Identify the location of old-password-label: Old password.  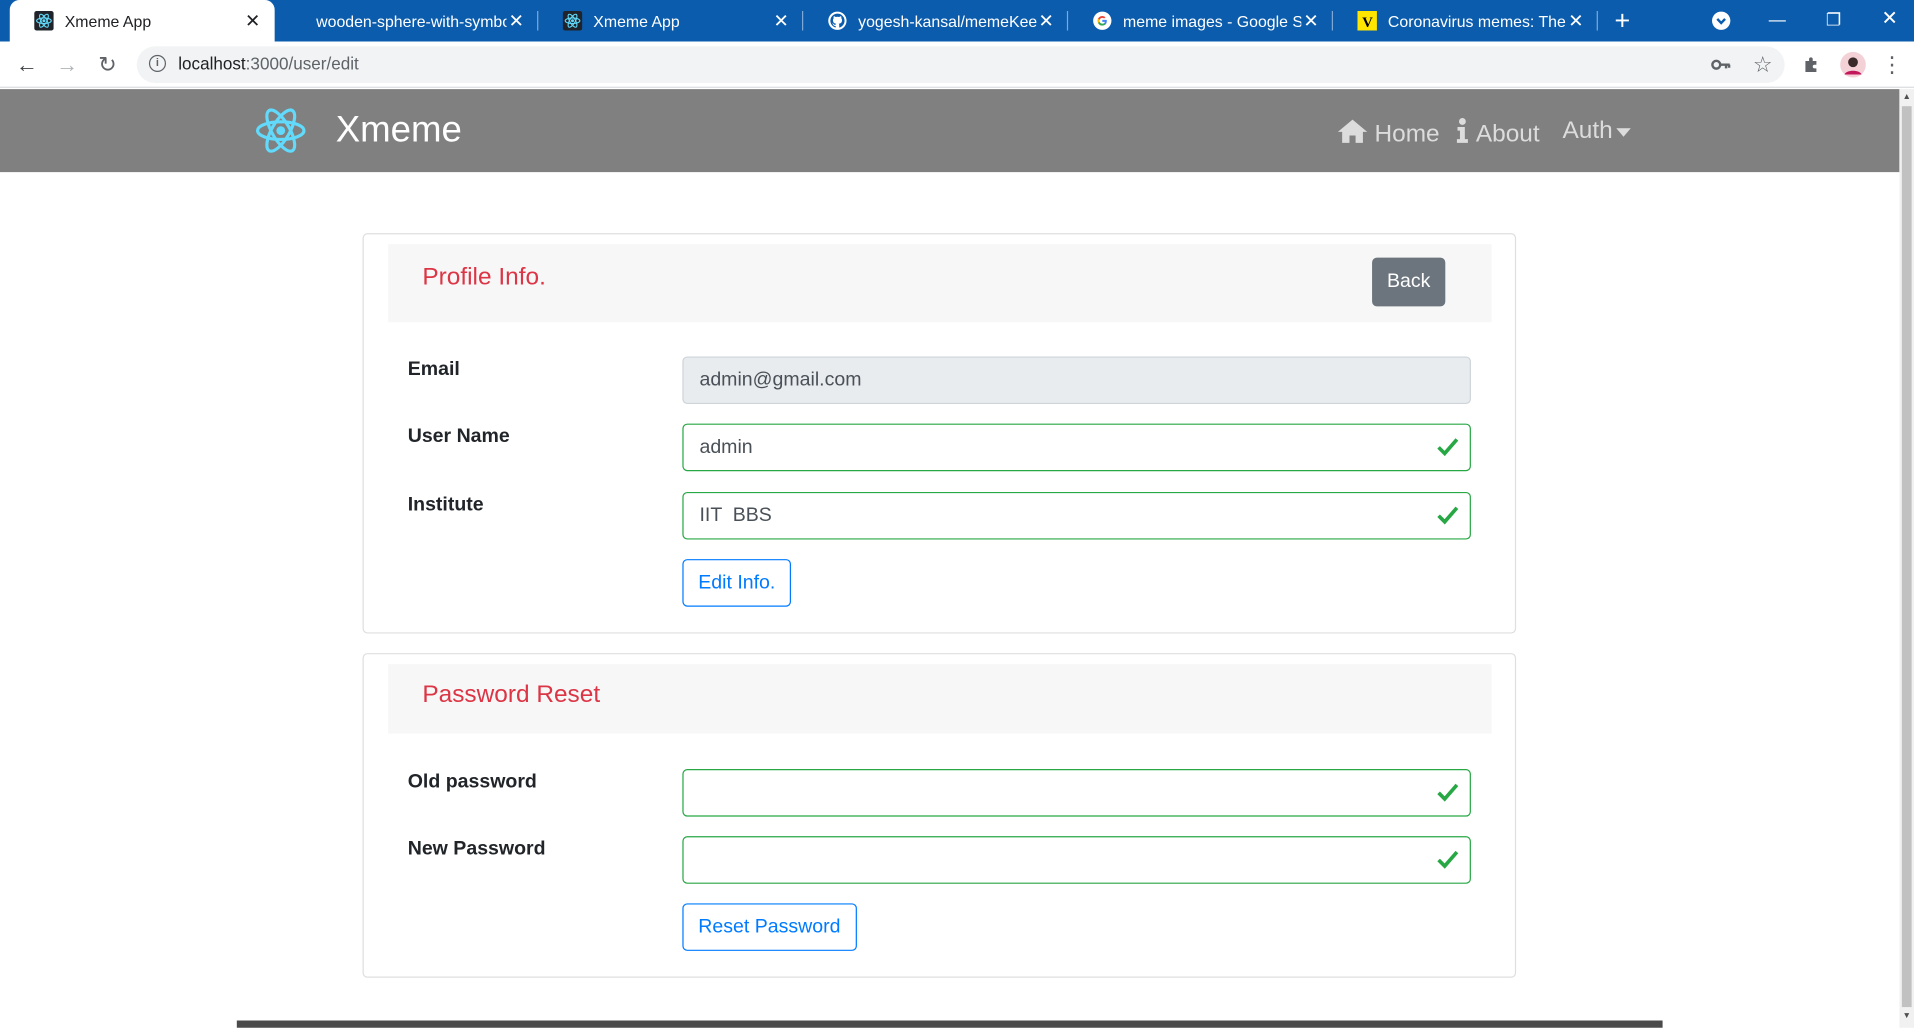
(472, 782).